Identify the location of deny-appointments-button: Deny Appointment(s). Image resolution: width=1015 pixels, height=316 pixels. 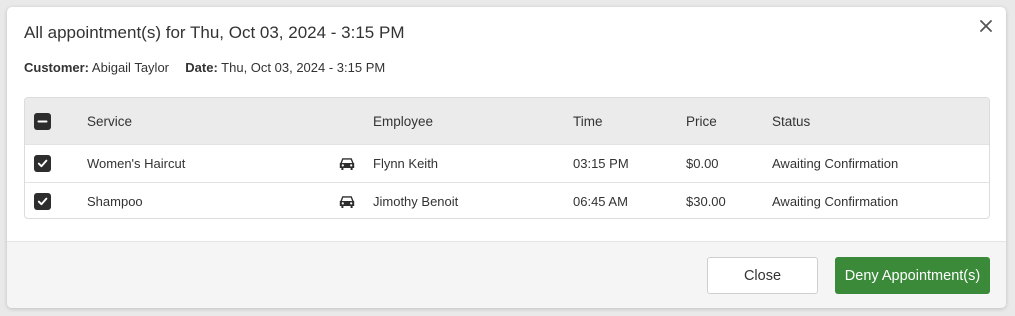
(912, 275).